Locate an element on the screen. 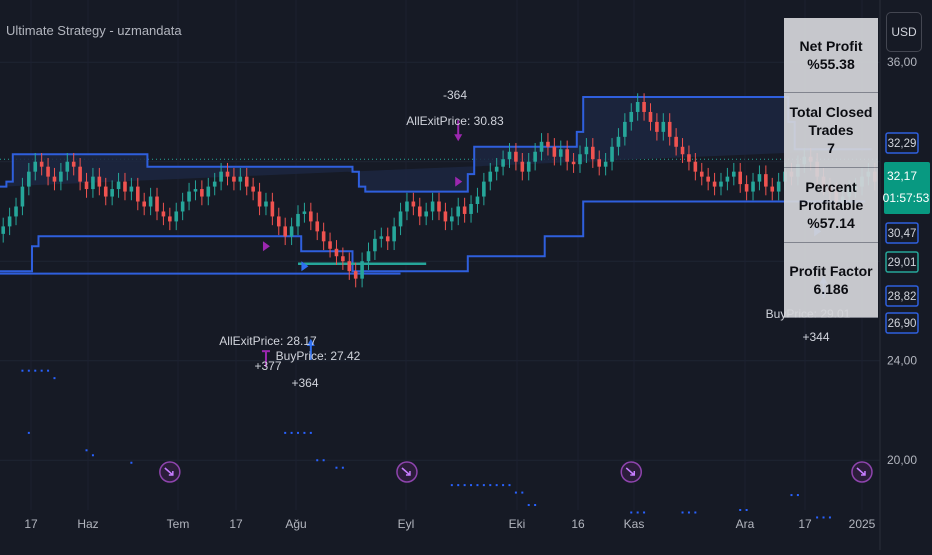 Image resolution: width=932 pixels, height=555 pixels. signal-annotation: AllExitPrice: 28.17 is located at coordinates (268, 341).